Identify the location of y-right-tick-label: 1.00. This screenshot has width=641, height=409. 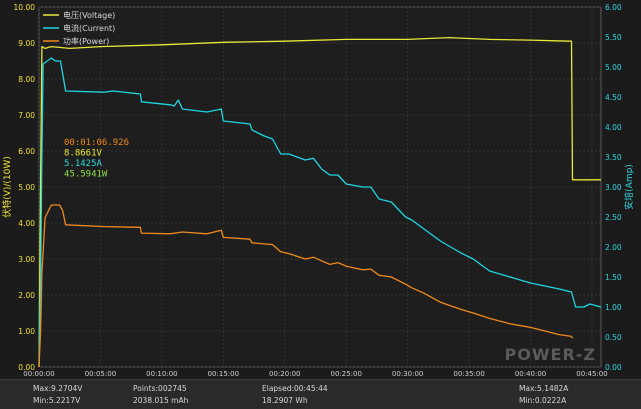
(613, 307).